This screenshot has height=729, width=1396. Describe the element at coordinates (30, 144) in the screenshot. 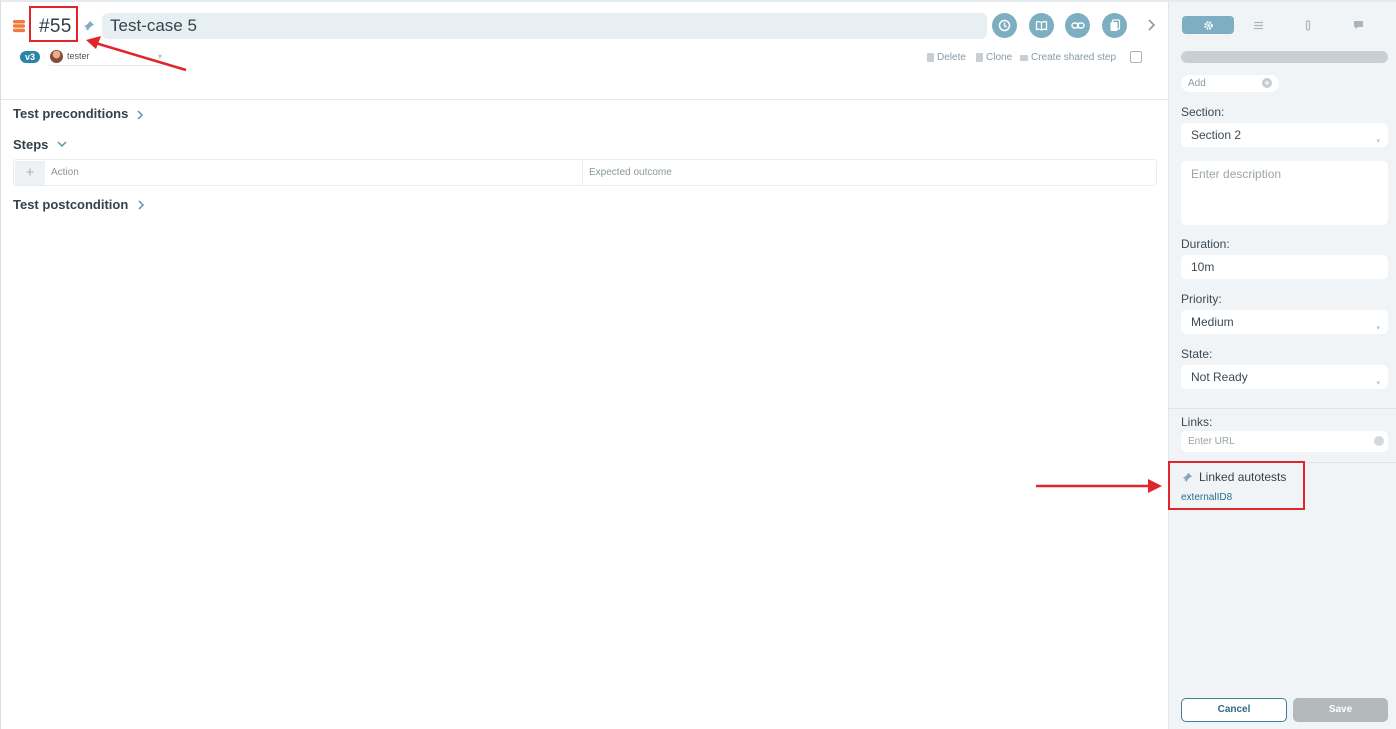

I see `steps-header: Steps` at that location.